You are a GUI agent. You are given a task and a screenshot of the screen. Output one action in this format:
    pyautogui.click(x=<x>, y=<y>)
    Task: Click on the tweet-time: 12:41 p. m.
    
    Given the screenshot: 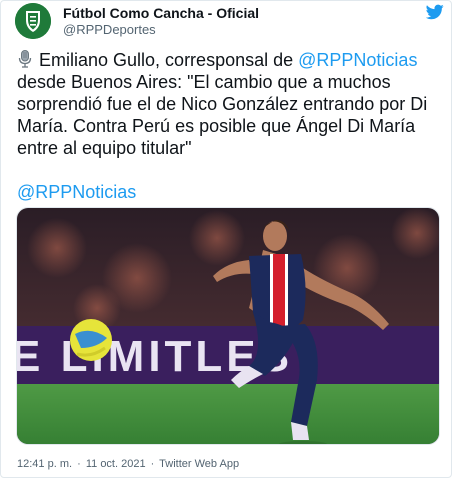 What is the action you would take?
    pyautogui.click(x=44, y=464)
    